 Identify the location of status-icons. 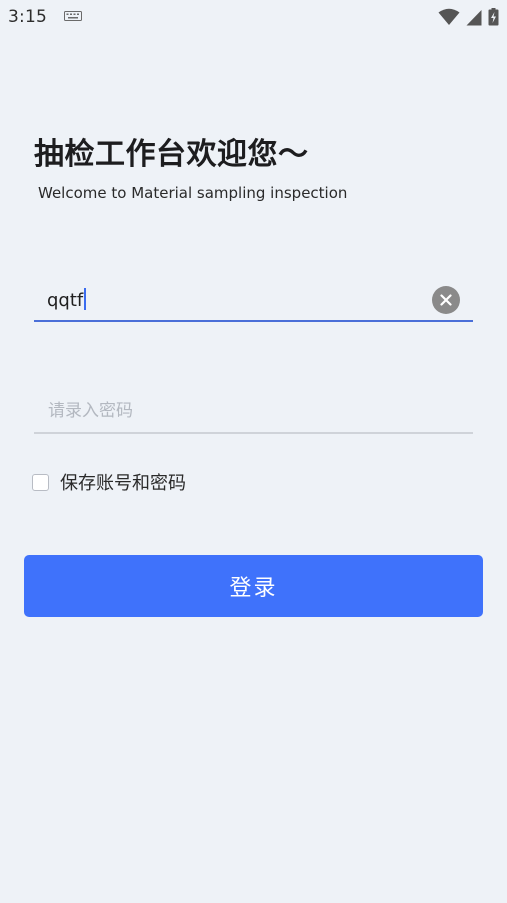
(468, 17).